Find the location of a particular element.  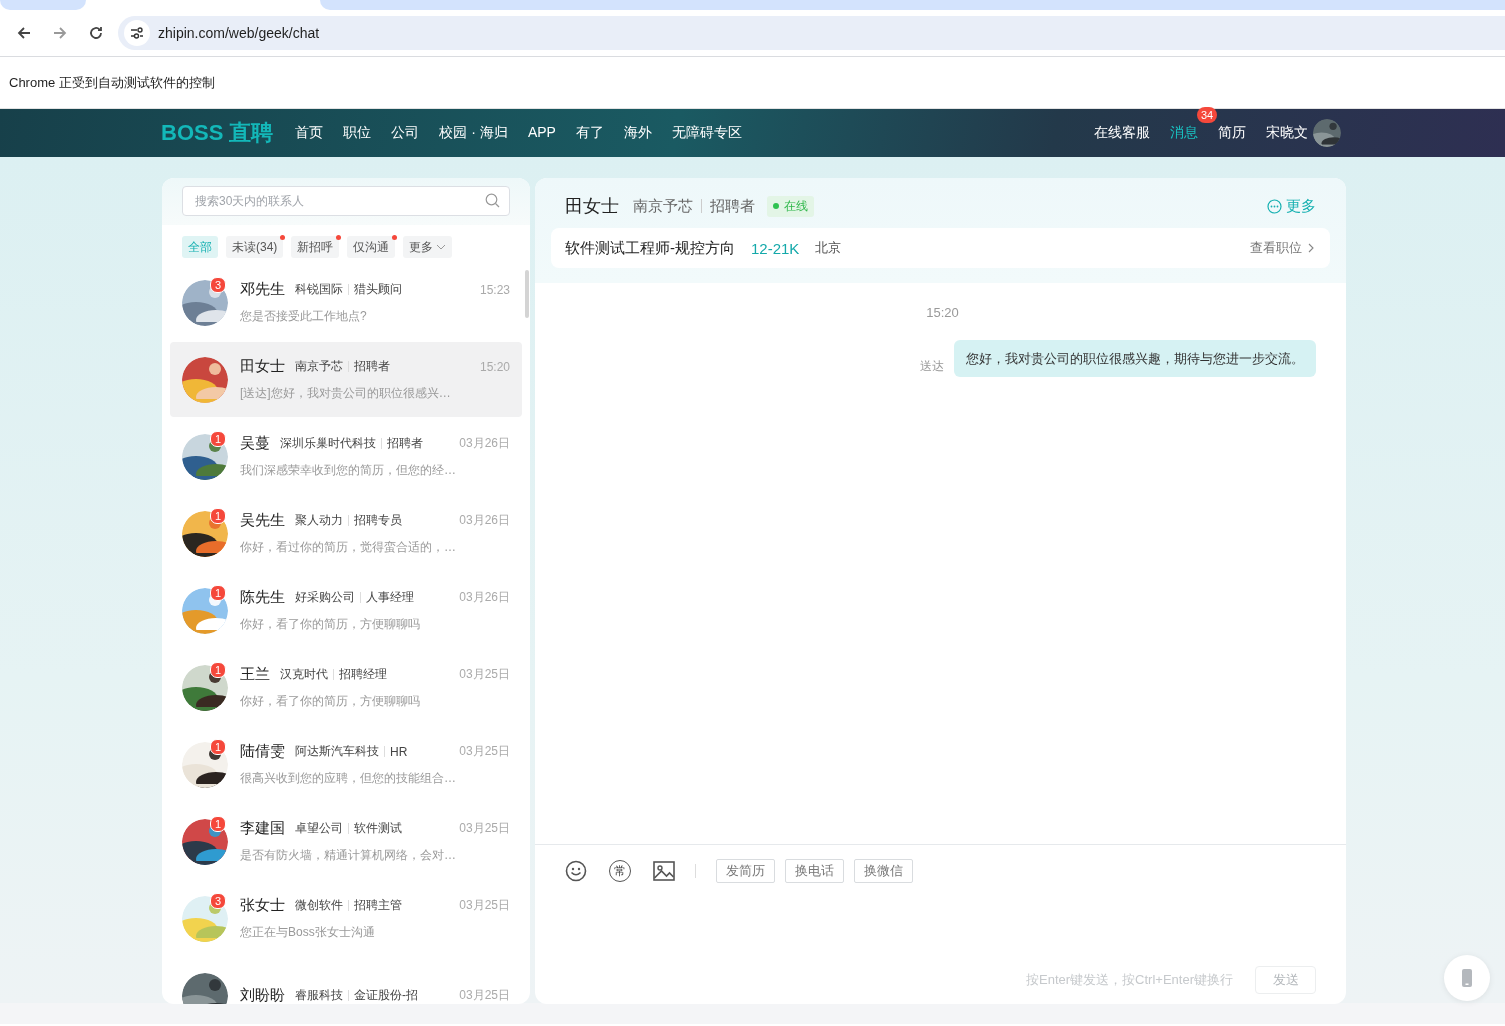

site-logo: BOSS 直聘 is located at coordinates (217, 133).